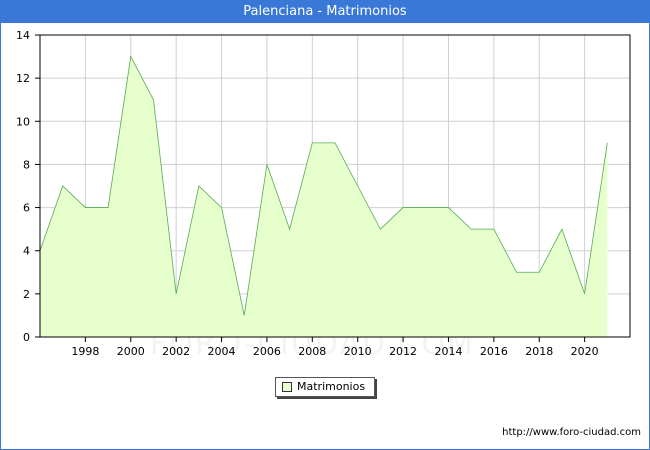 This screenshot has width=650, height=450. What do you see at coordinates (358, 351) in the screenshot?
I see `x-tick-label: 2010` at bounding box center [358, 351].